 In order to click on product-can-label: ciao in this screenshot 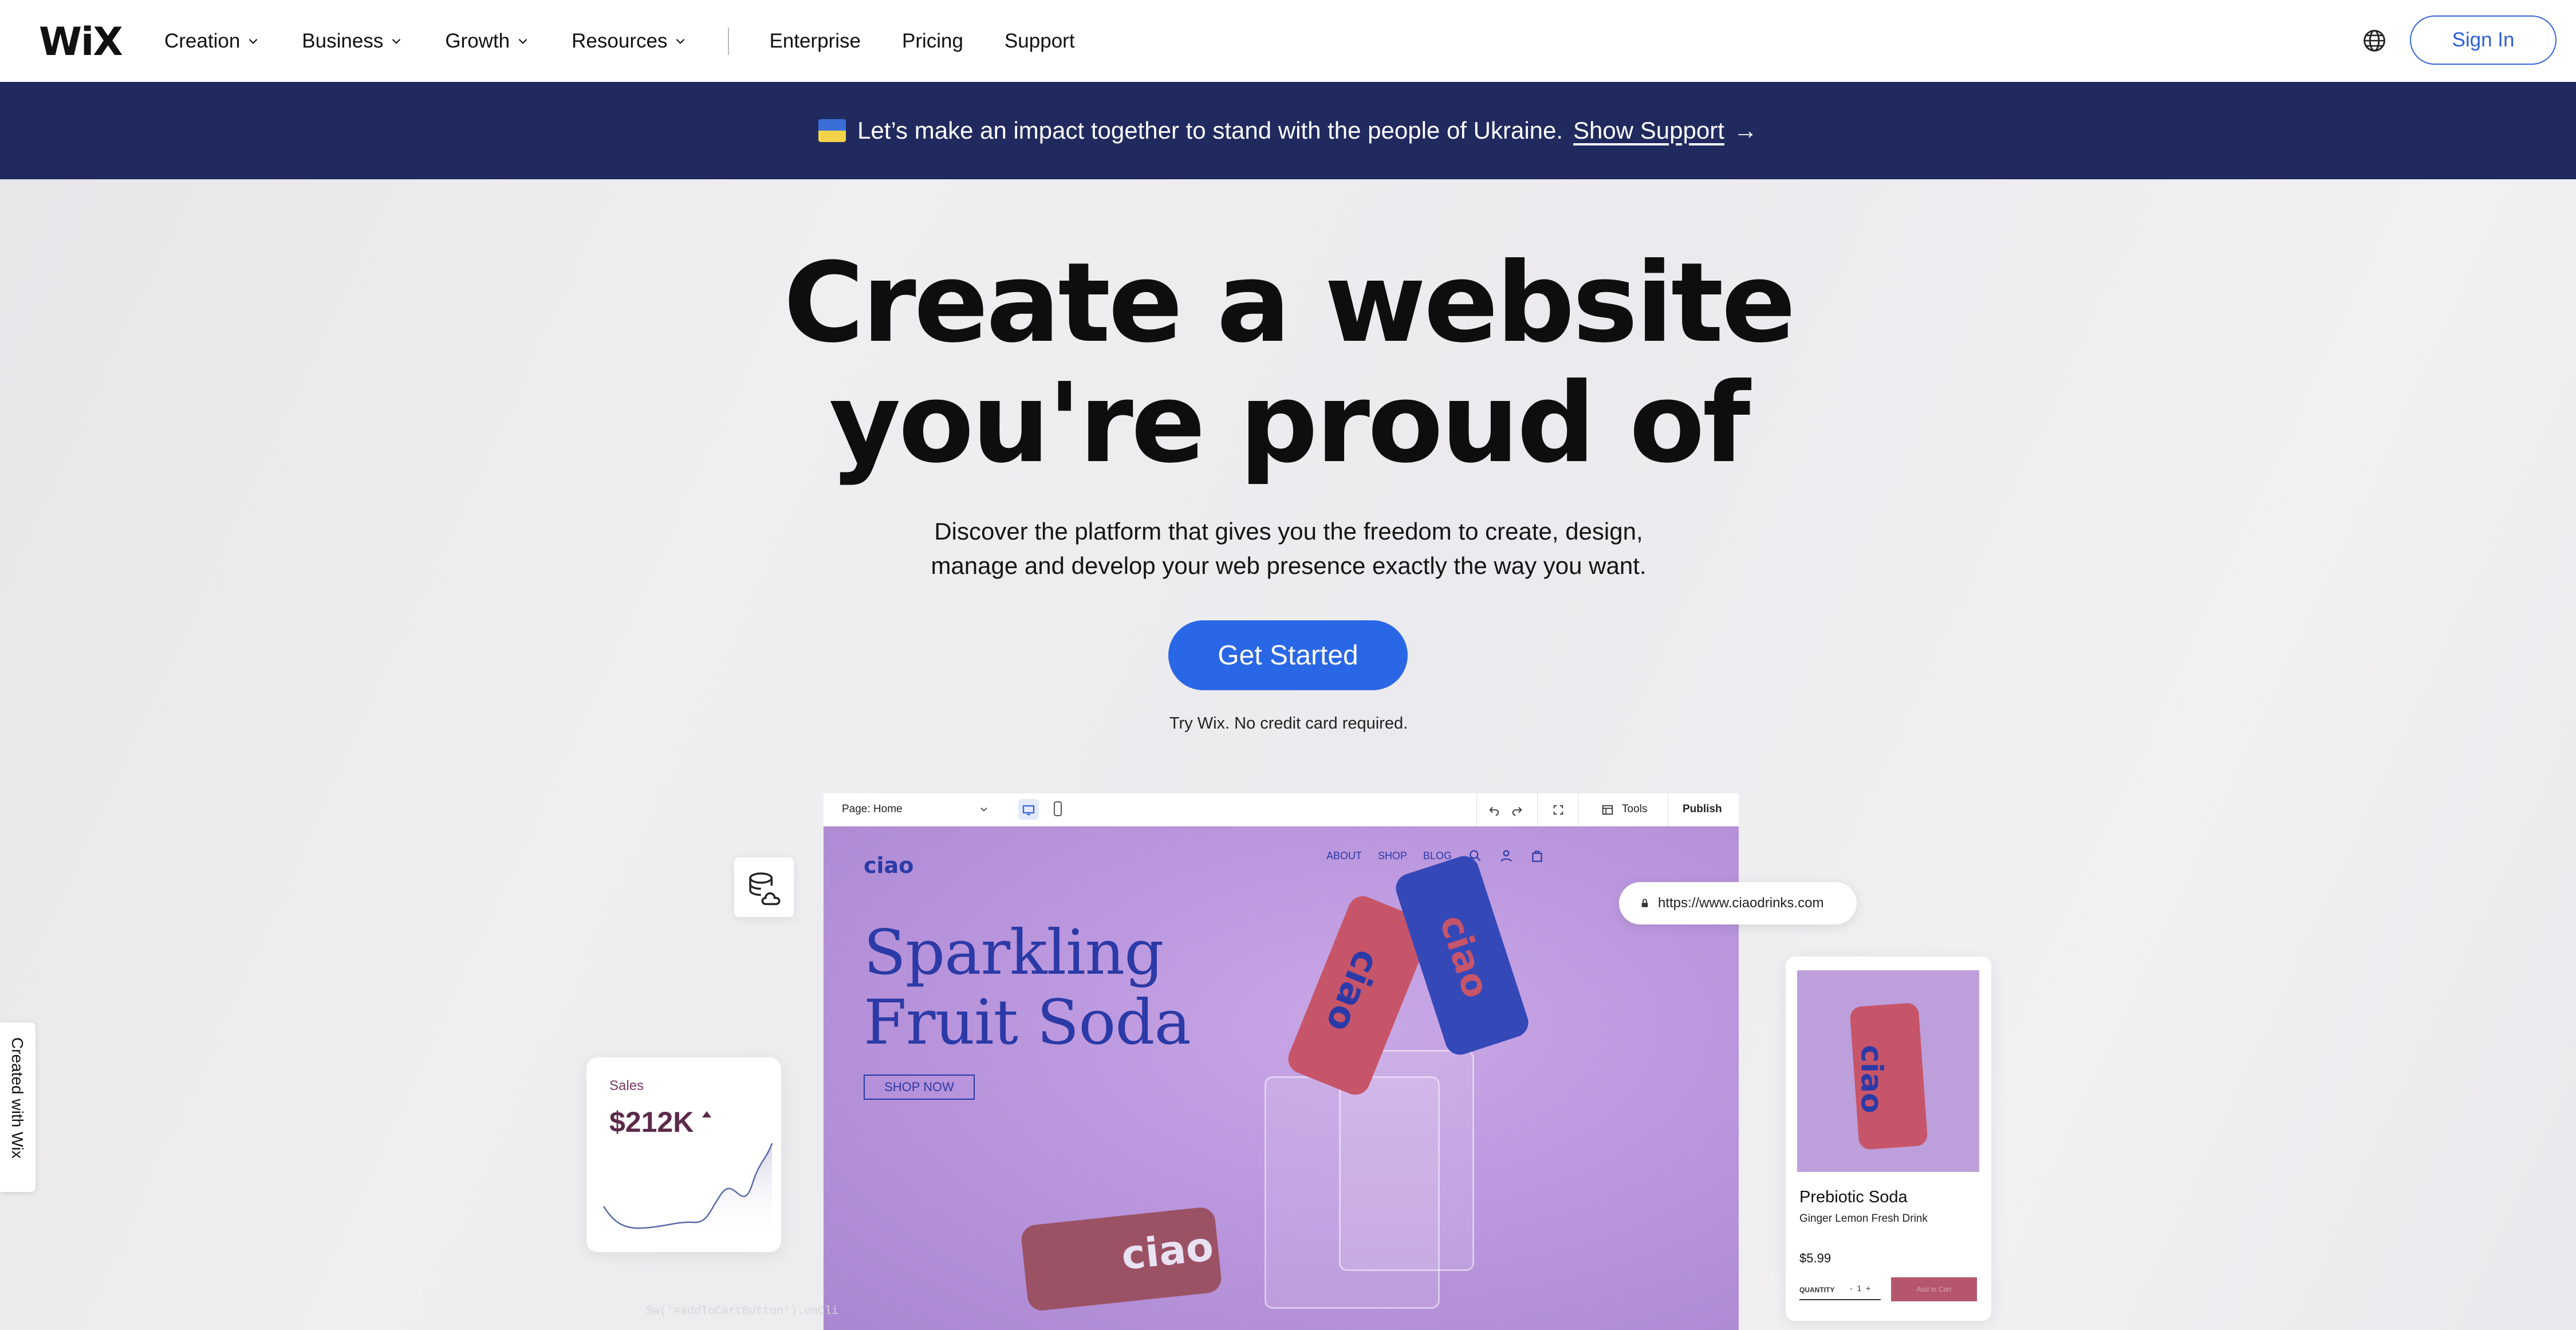, I will do `click(1871, 1079)`.